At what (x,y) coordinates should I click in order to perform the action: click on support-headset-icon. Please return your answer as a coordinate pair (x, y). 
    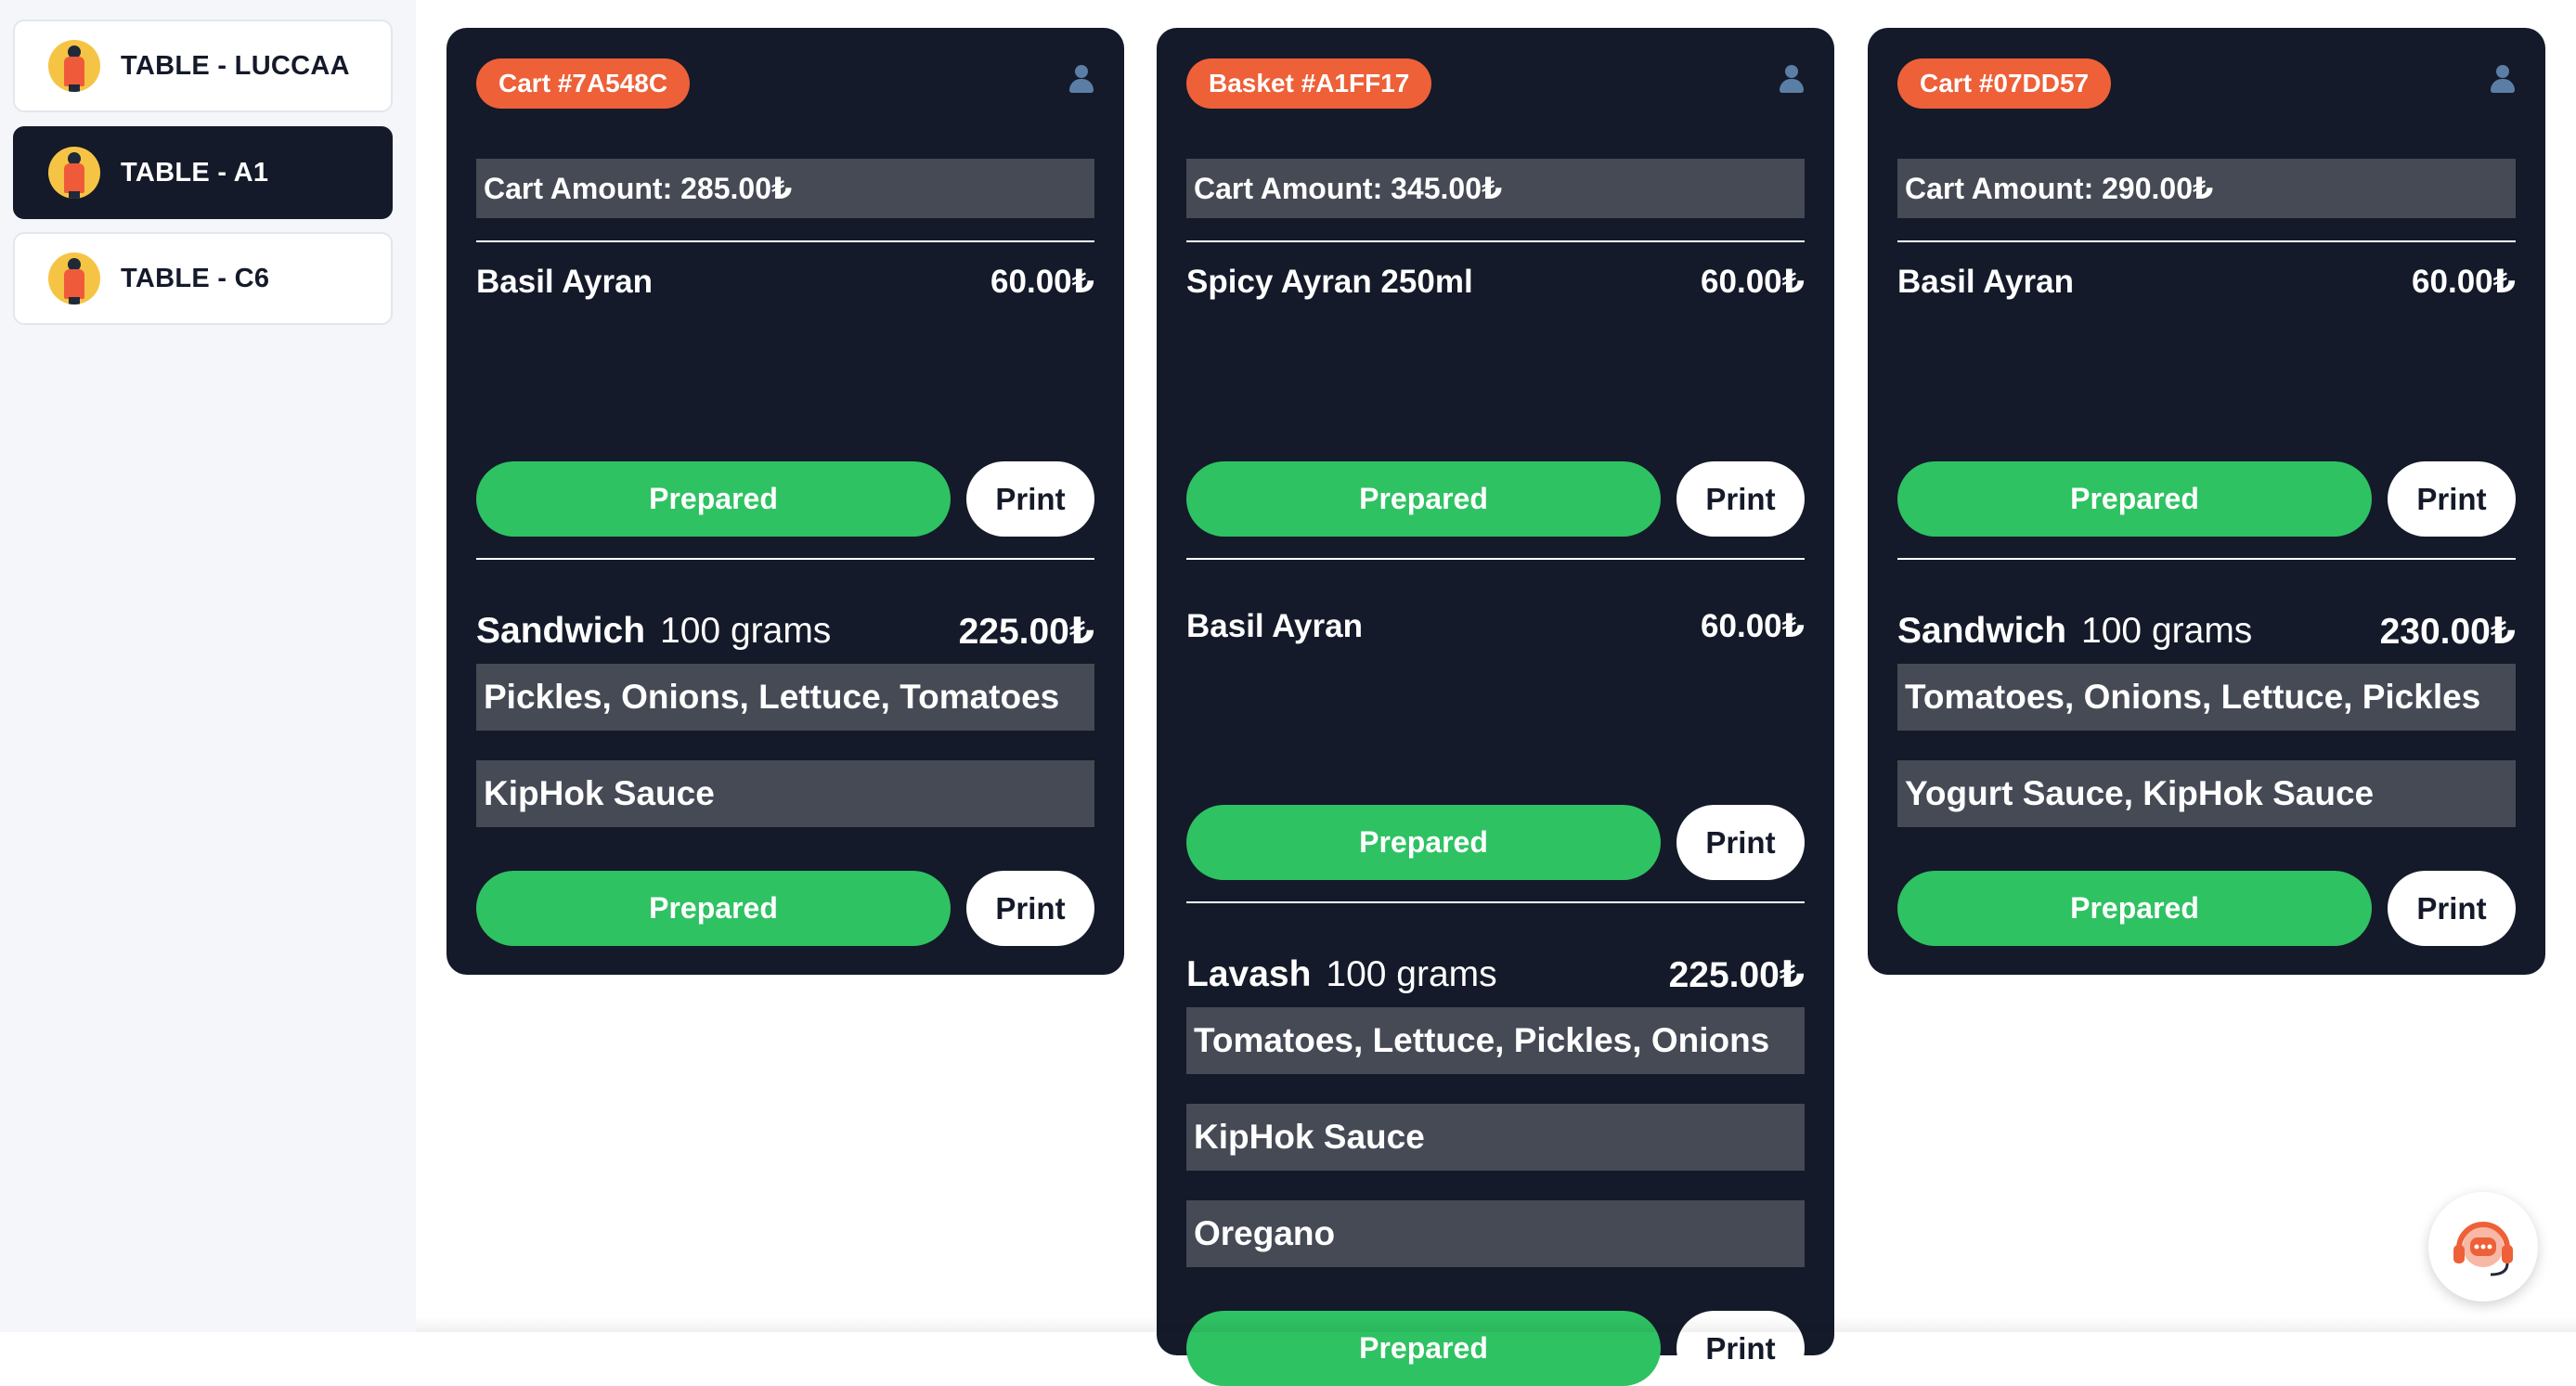
    Looking at the image, I should click on (2483, 1249).